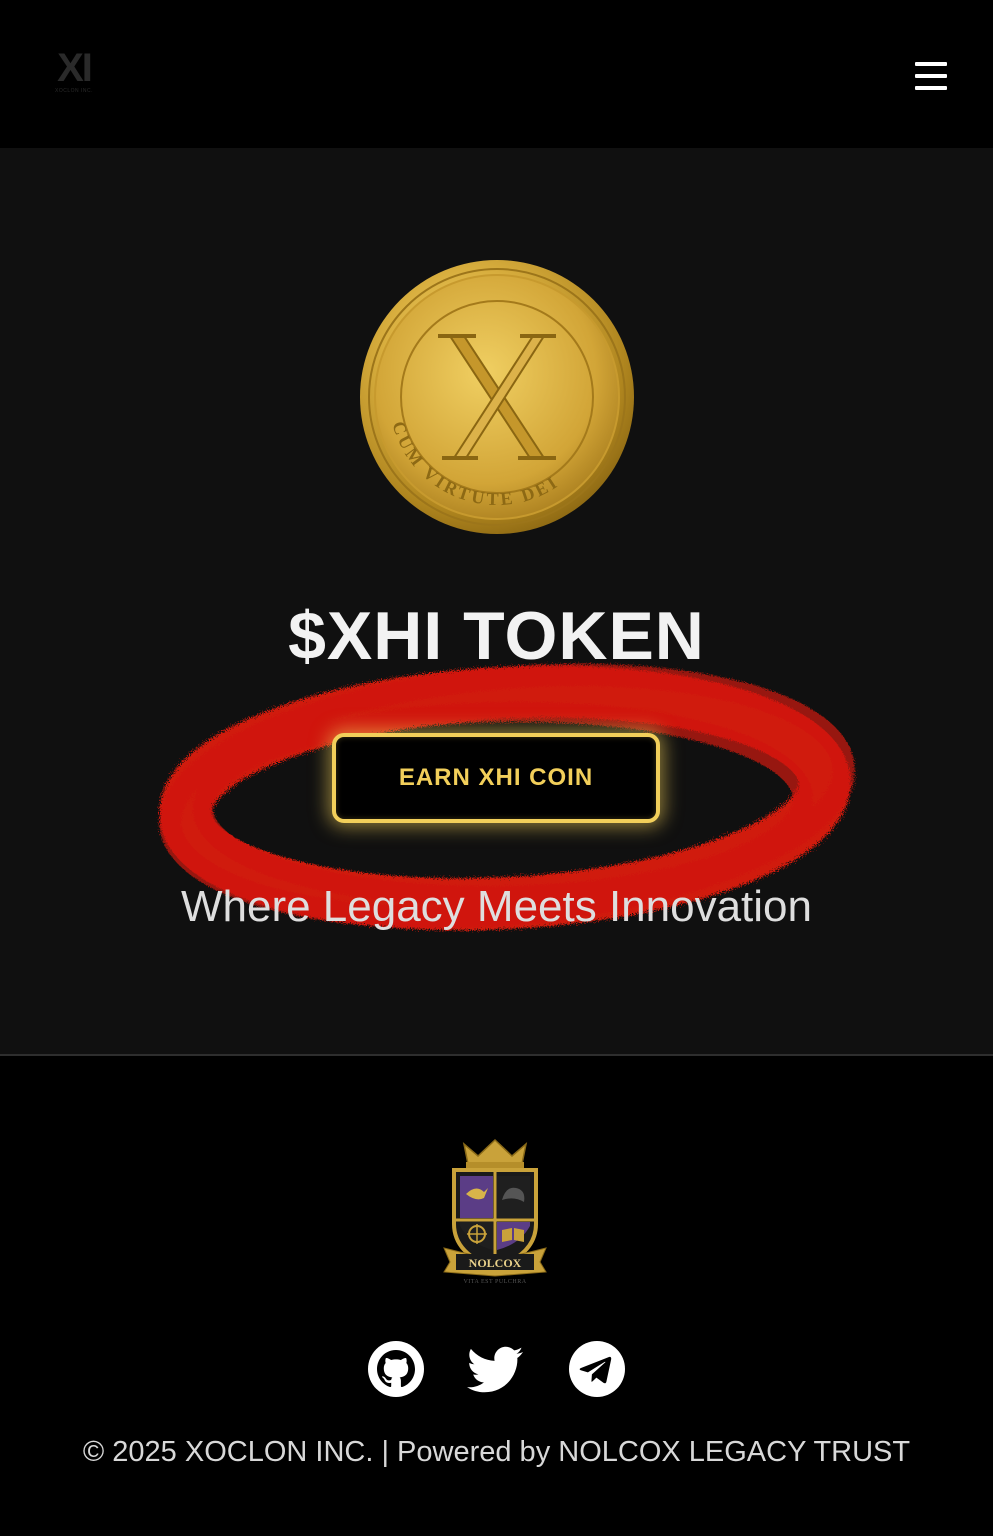  I want to click on github-icon, so click(396, 1369).